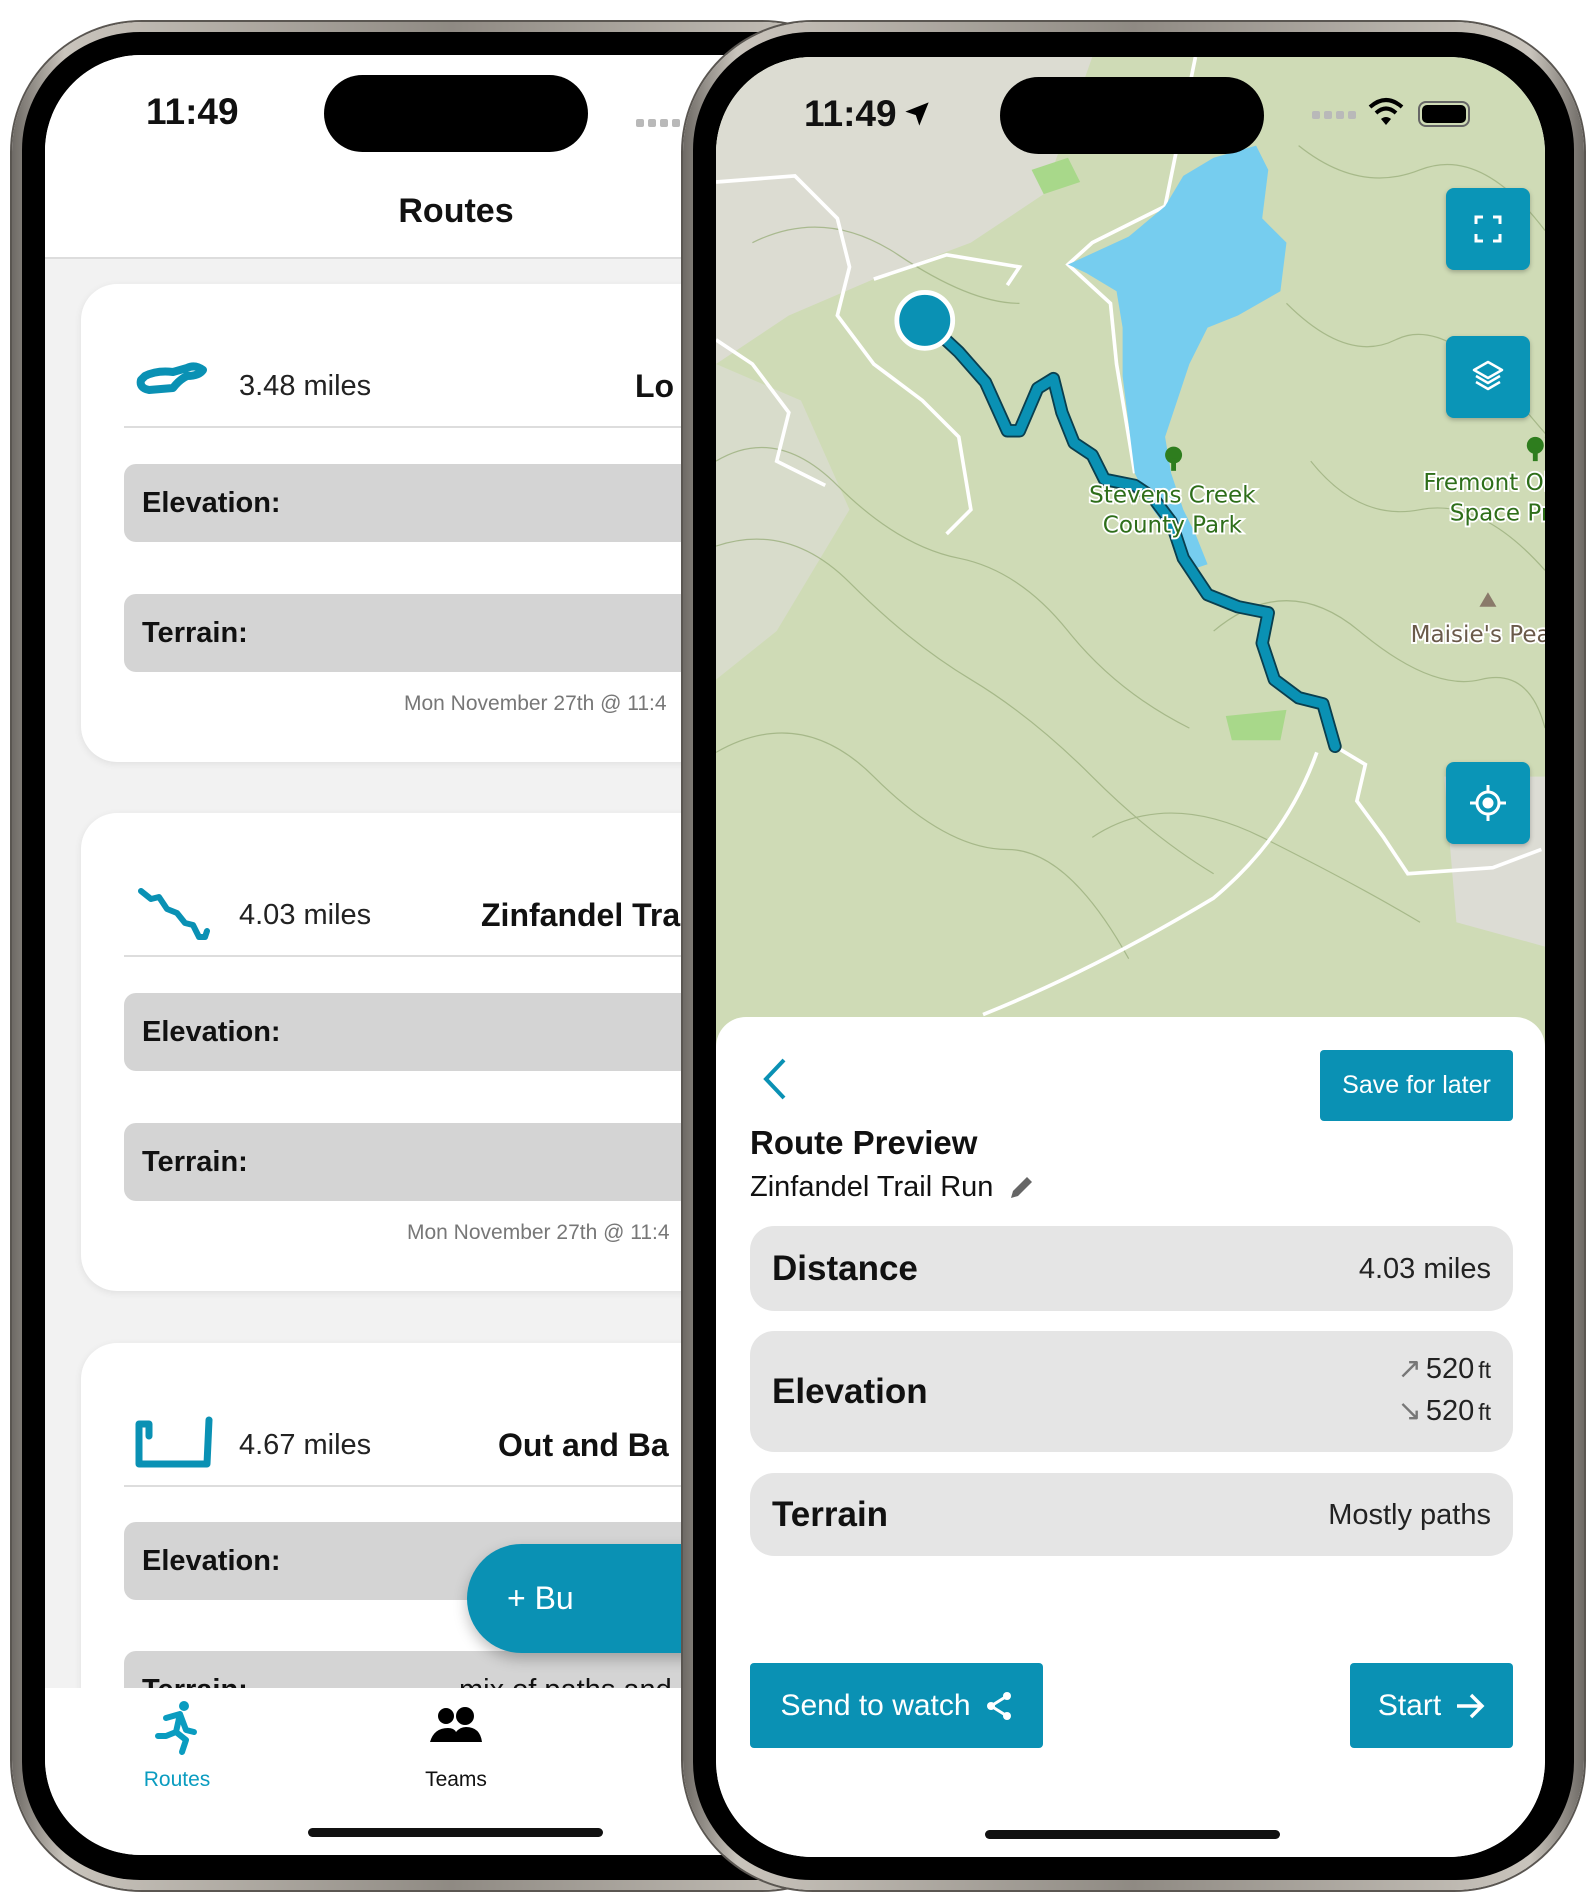  I want to click on route-distance: 3.48 miles, so click(305, 386).